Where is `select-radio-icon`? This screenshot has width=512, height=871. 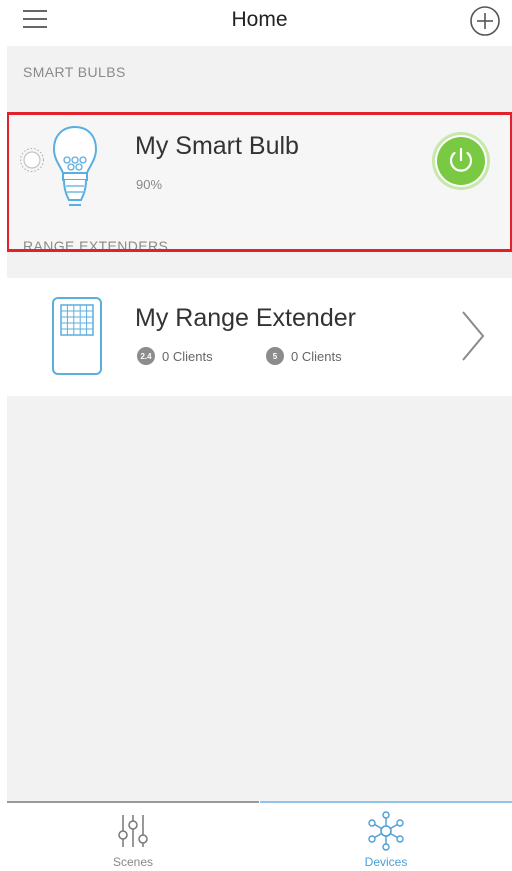 select-radio-icon is located at coordinates (32, 160).